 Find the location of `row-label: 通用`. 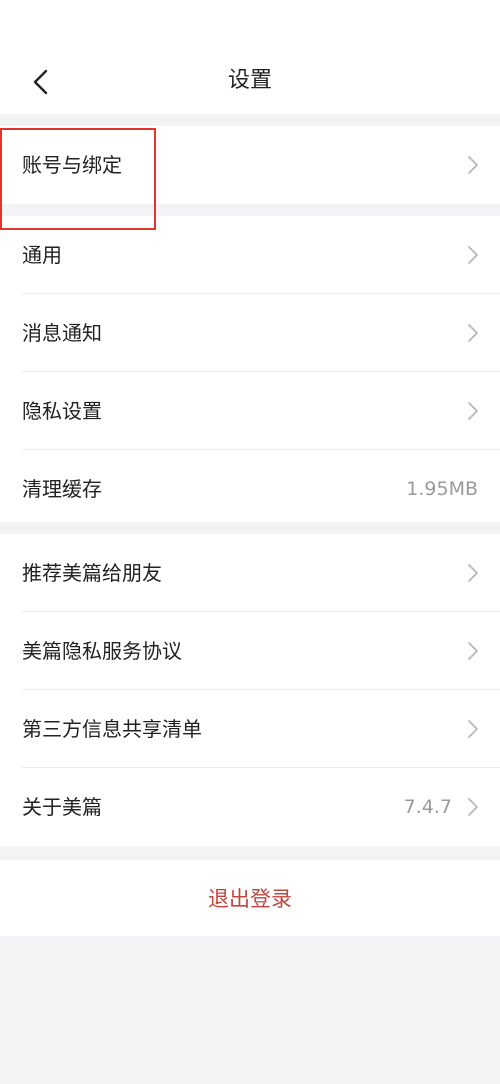

row-label: 通用 is located at coordinates (42, 255).